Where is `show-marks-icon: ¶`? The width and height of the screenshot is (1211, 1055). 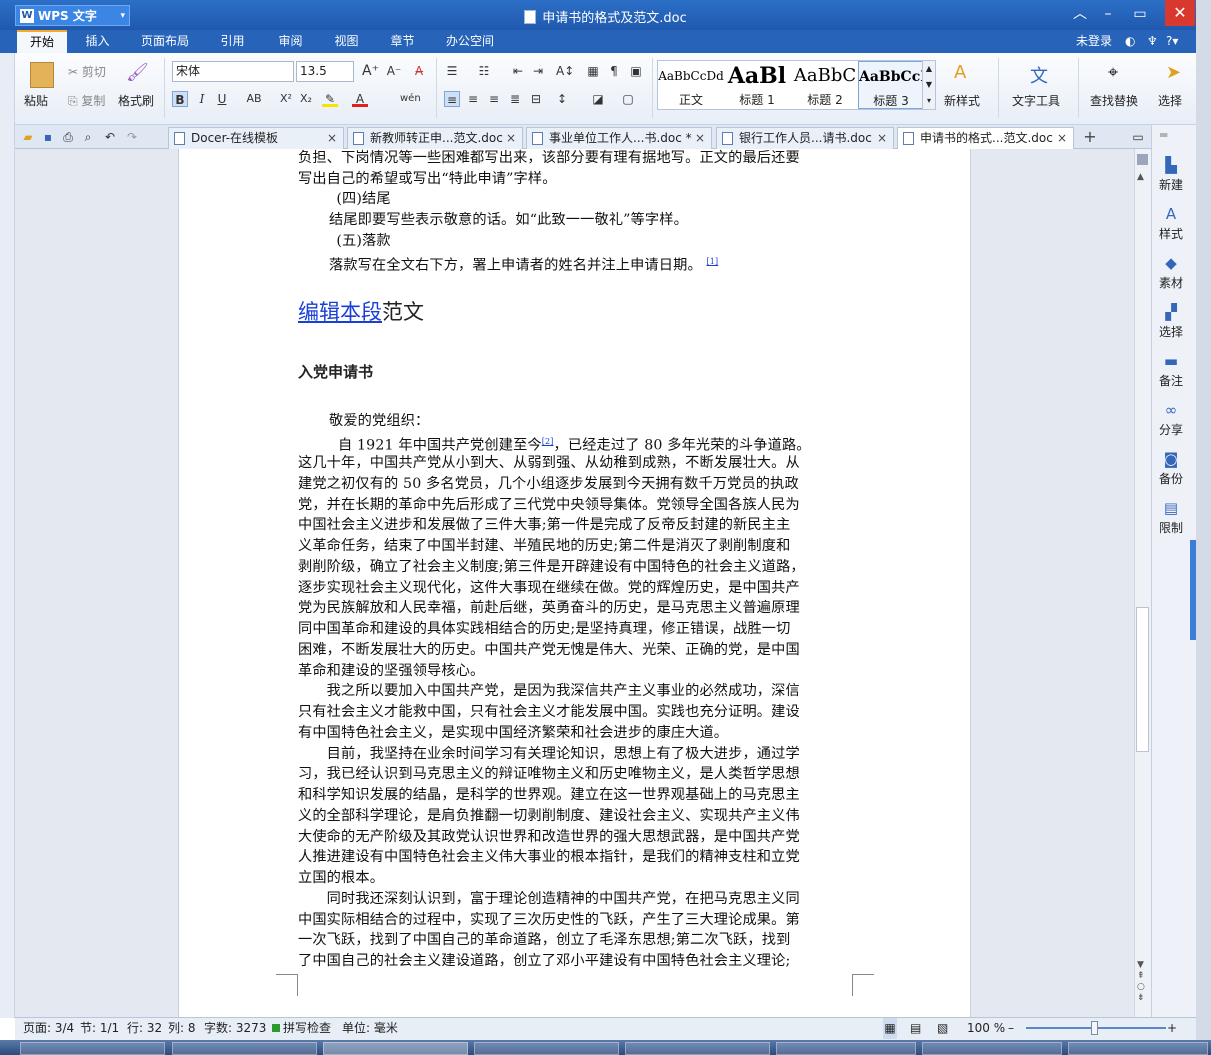
show-marks-icon: ¶ is located at coordinates (614, 71).